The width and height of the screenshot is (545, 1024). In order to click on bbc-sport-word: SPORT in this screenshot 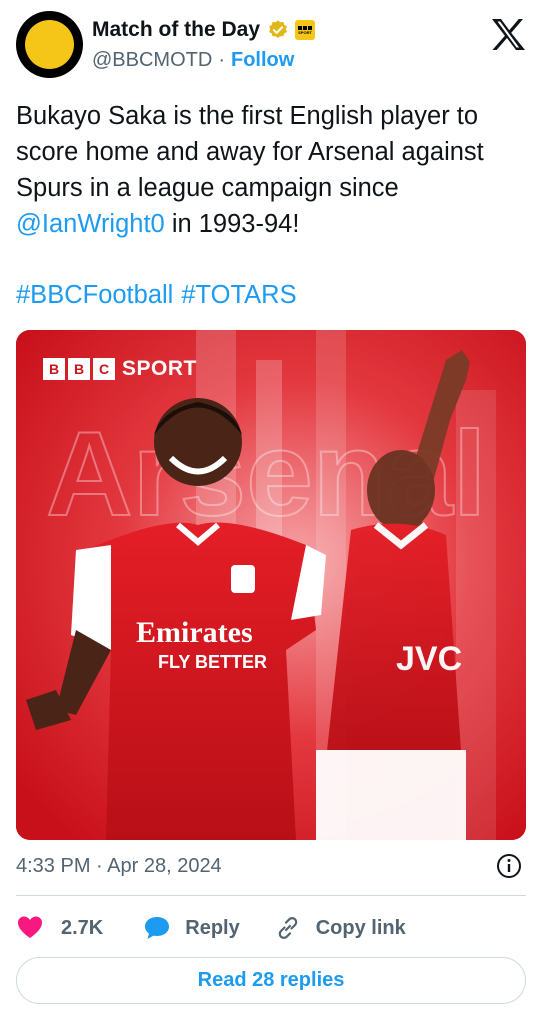, I will do `click(159, 368)`.